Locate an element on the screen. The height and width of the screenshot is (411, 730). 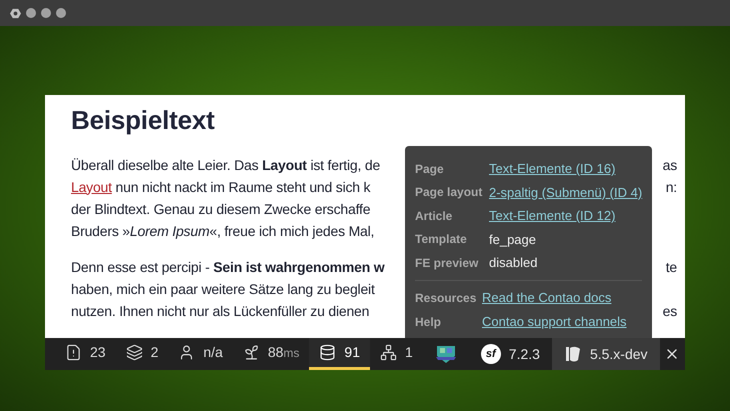
page-heading: Beispieltext is located at coordinates (143, 120).